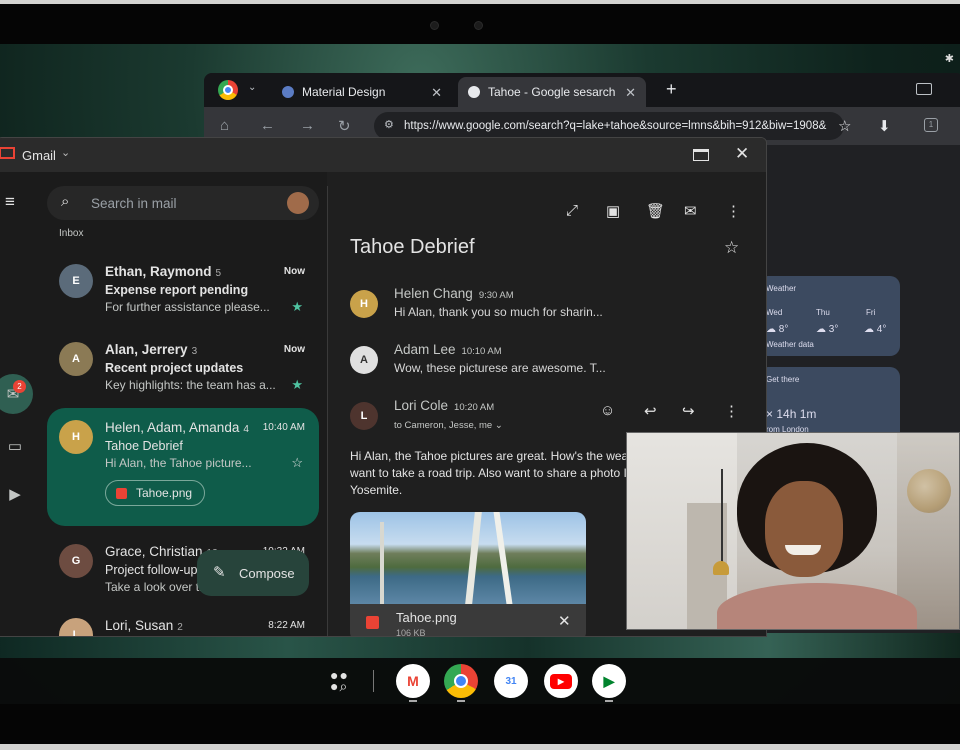 The height and width of the screenshot is (750, 960). What do you see at coordinates (228, 90) in the screenshot?
I see `chrome-logo-icon` at bounding box center [228, 90].